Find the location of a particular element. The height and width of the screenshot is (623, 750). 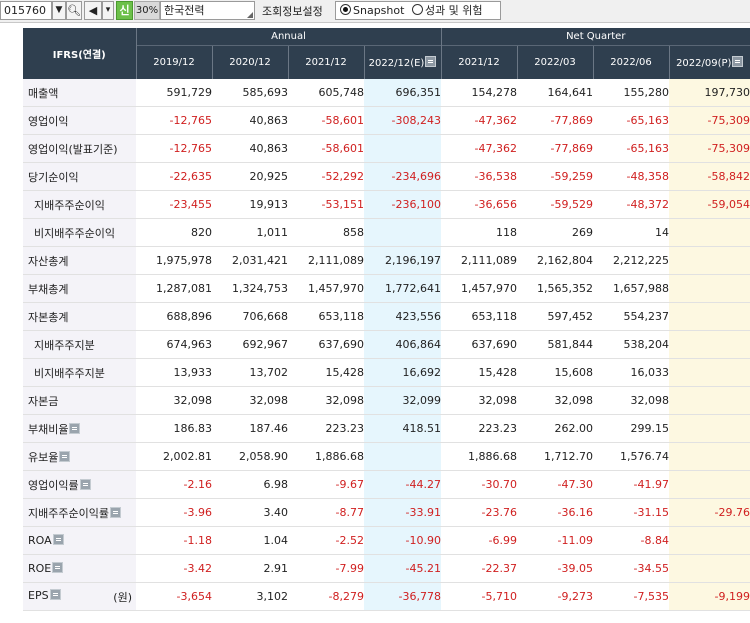

value-cell: -77,869 is located at coordinates (555, 148).